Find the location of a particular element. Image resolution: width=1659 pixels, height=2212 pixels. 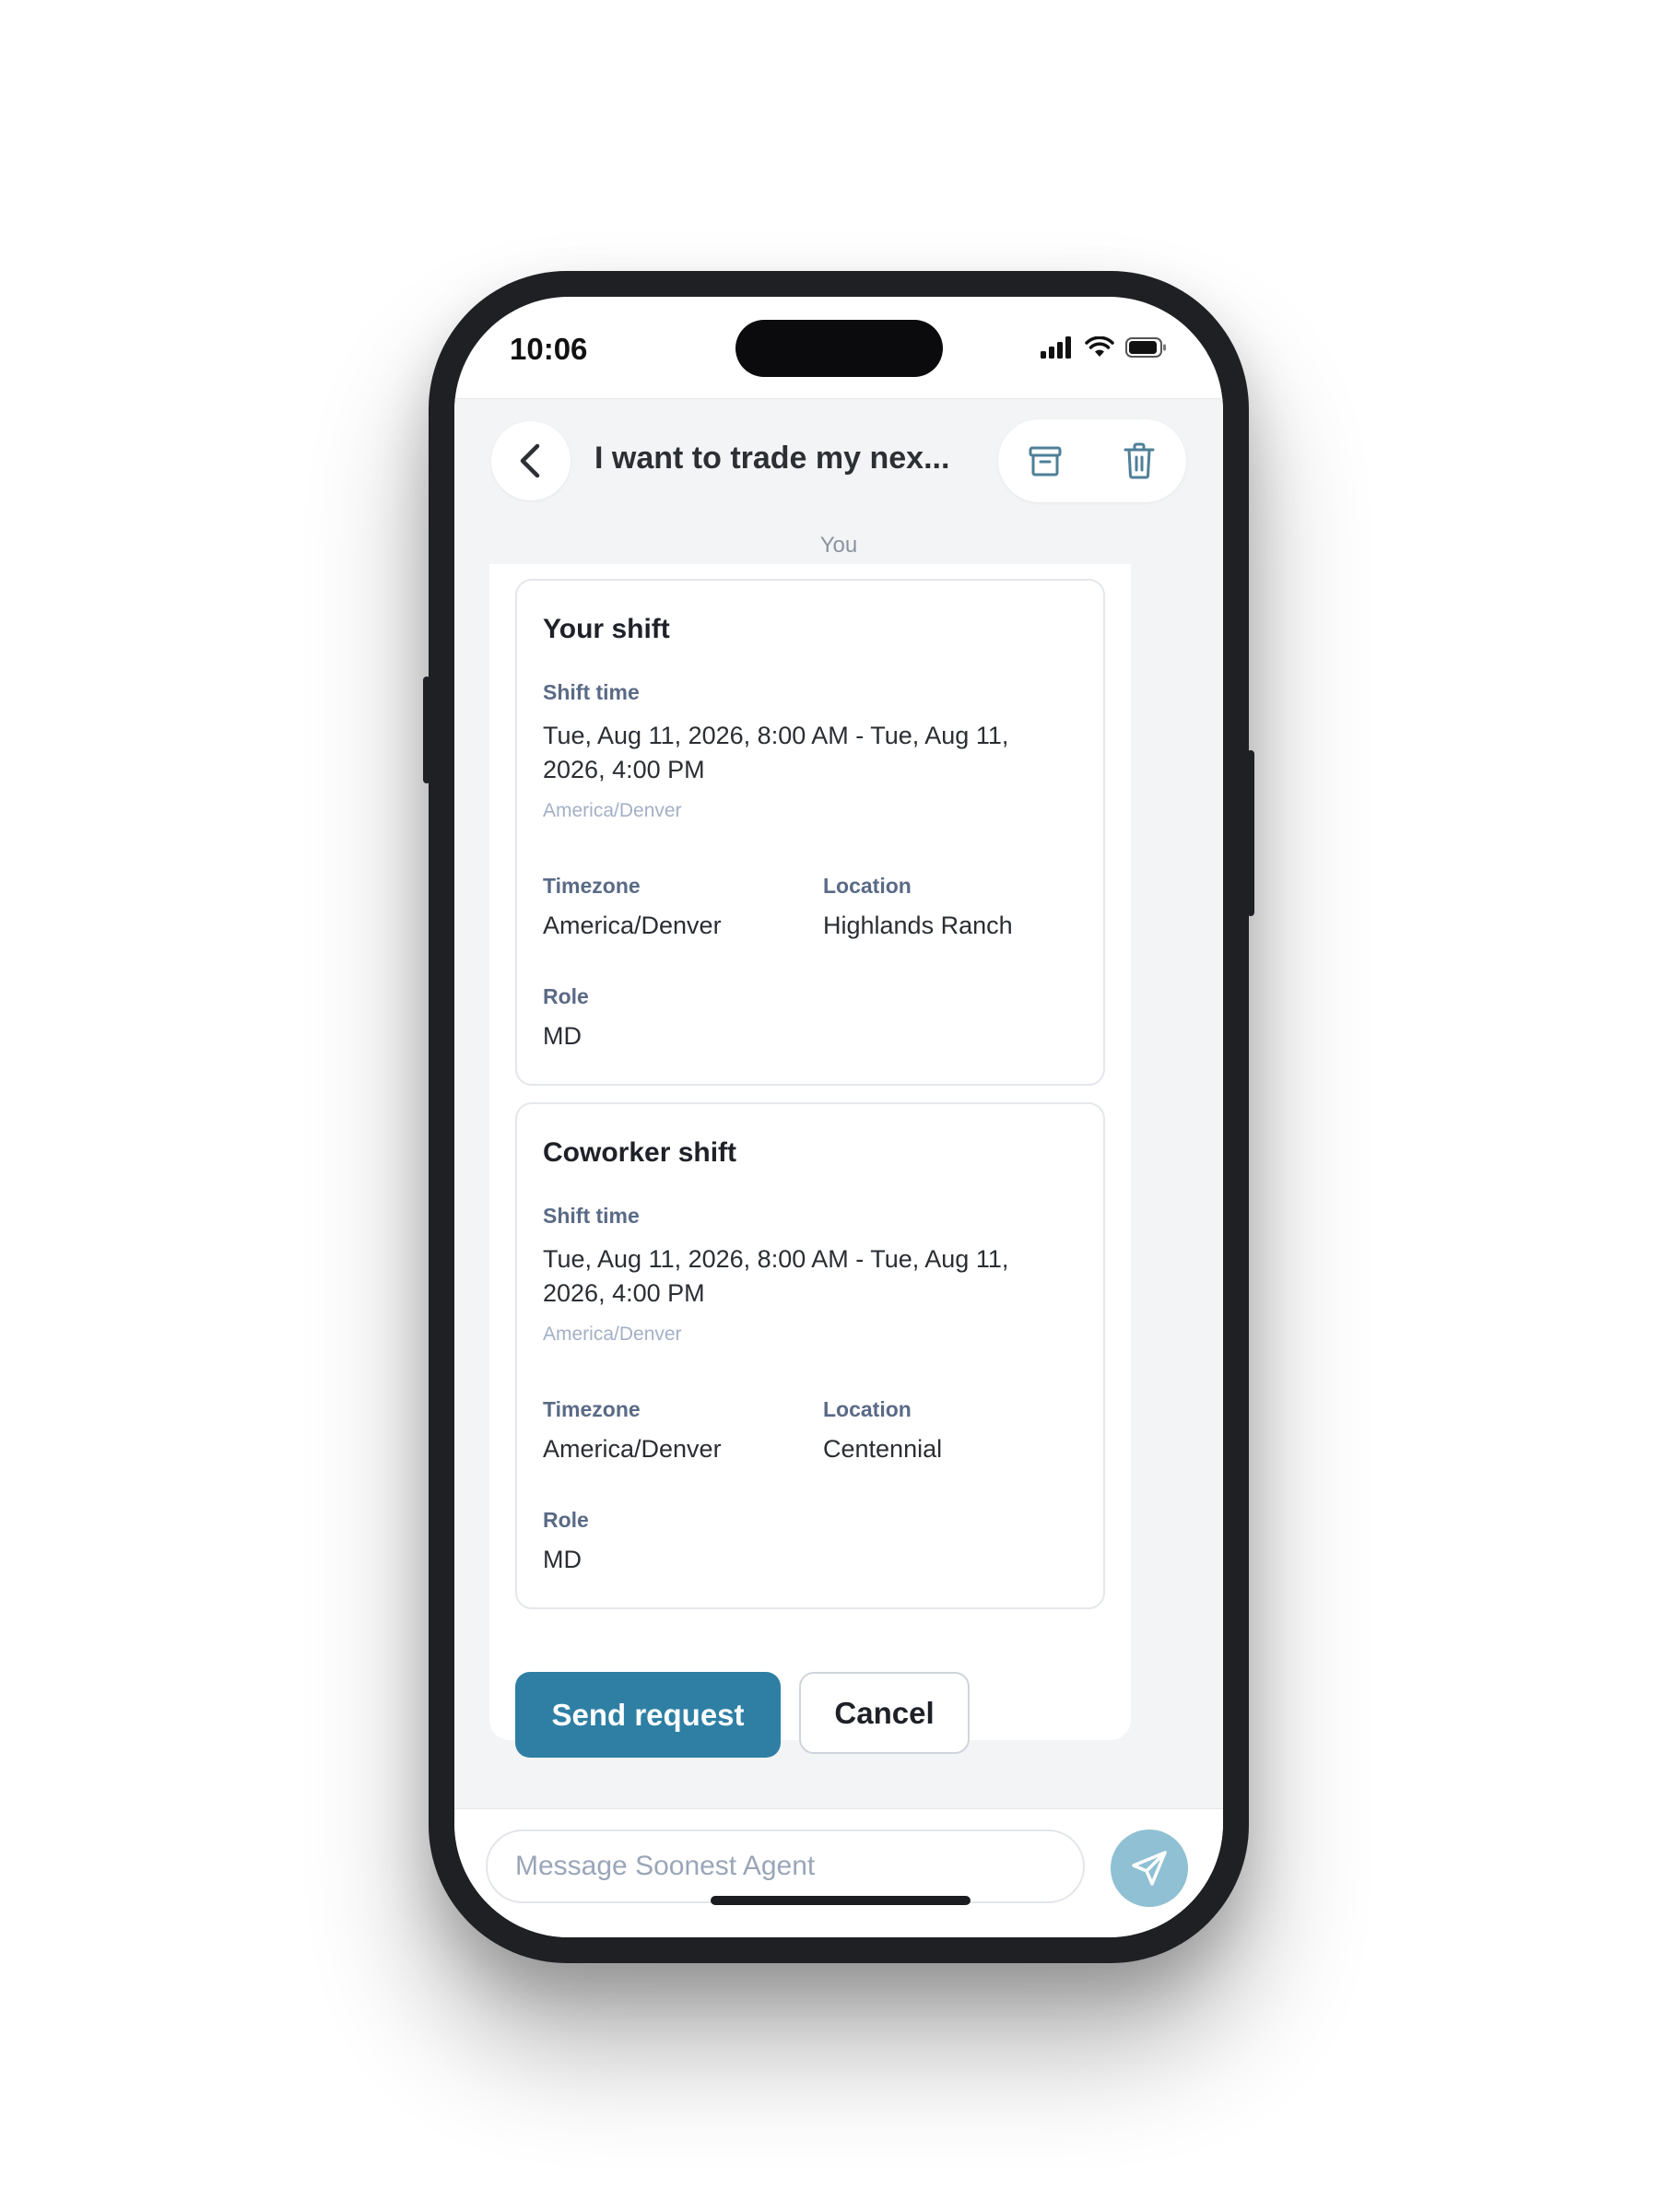

location-value: Centennial is located at coordinates (883, 1449).